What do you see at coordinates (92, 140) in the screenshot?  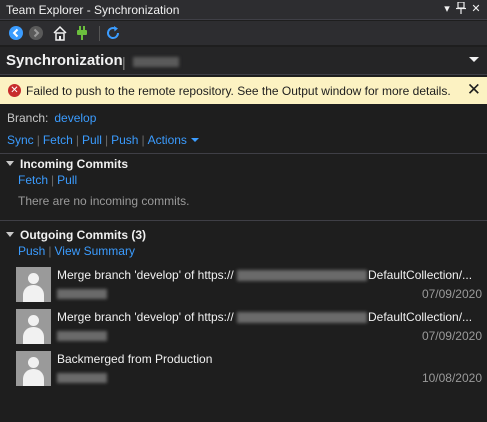 I see `pull-link: Pull` at bounding box center [92, 140].